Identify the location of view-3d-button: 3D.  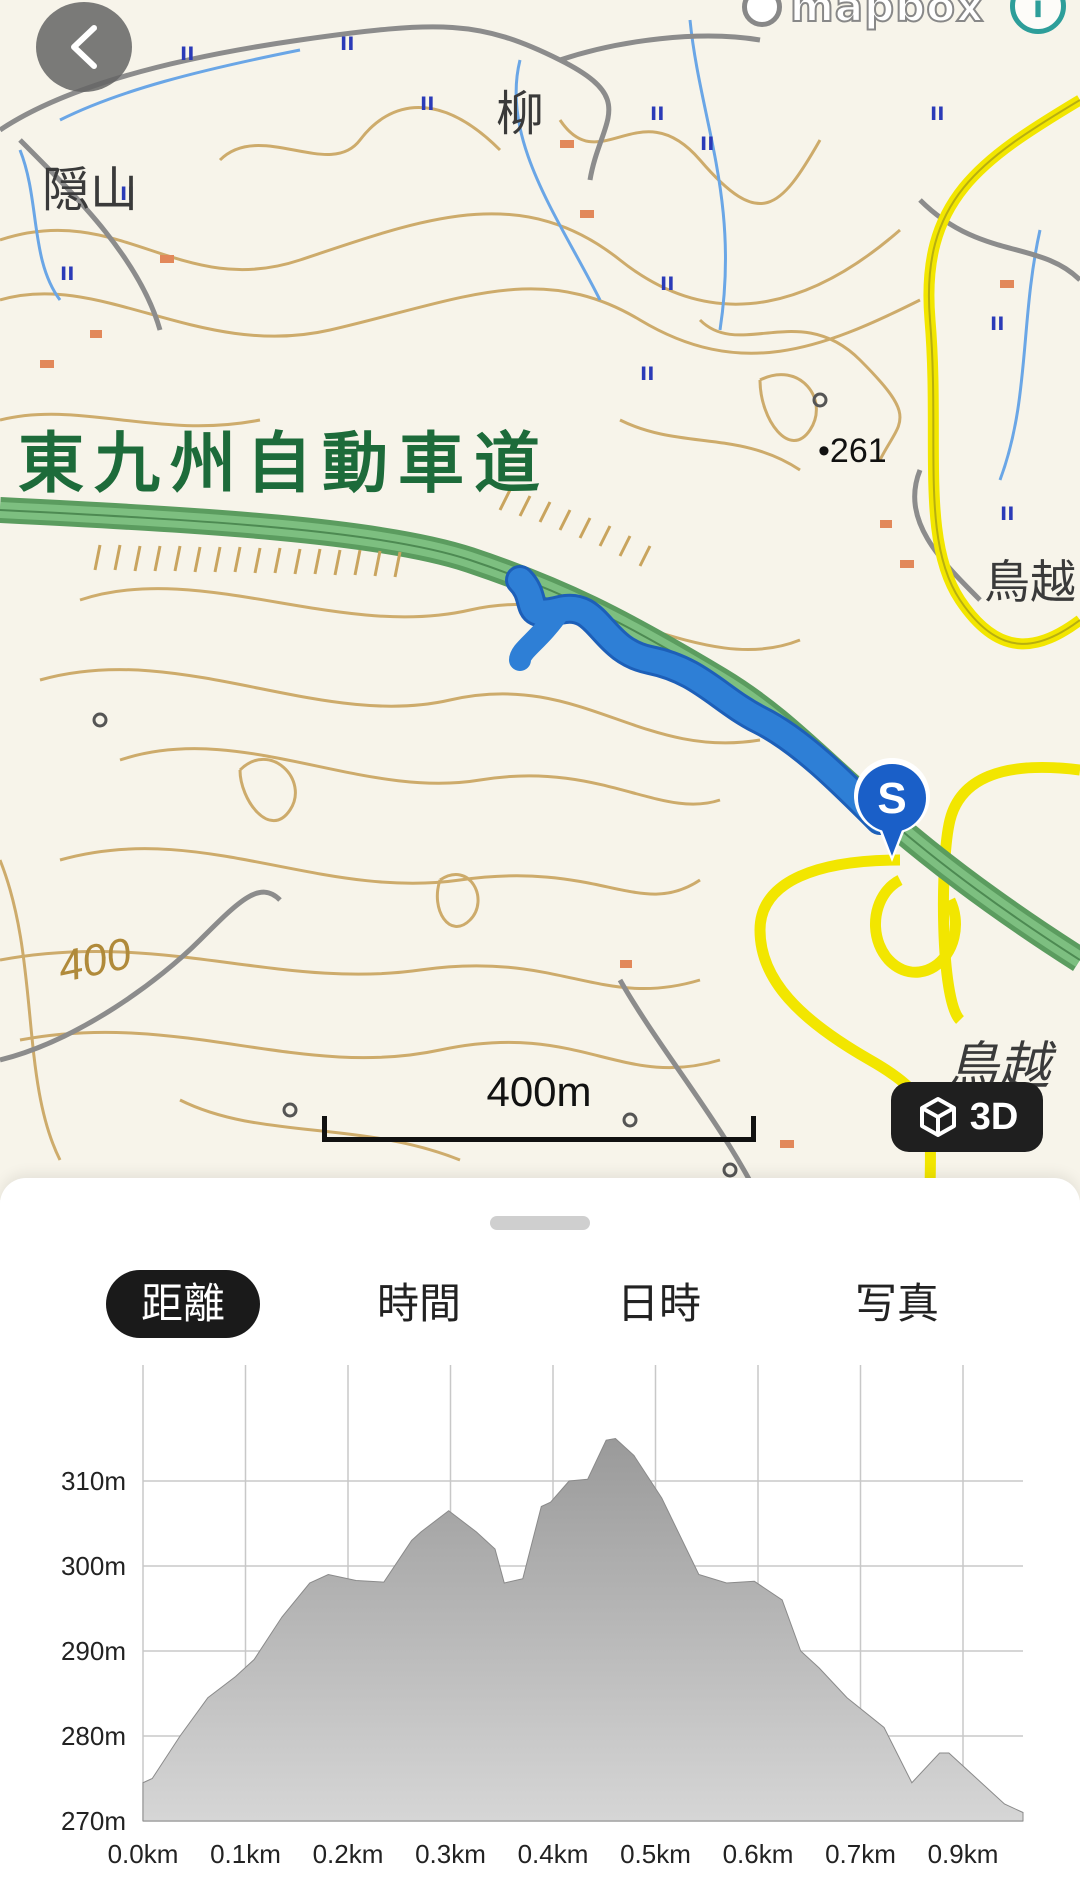
(967, 1117).